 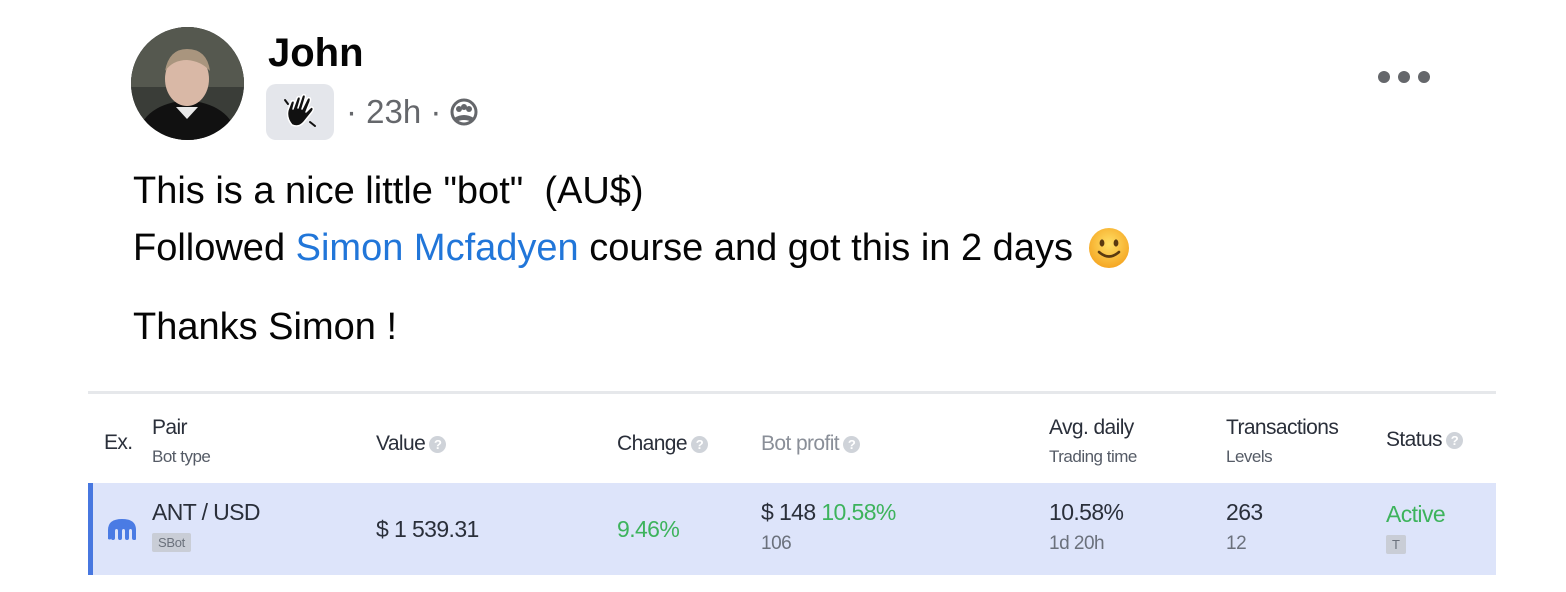 I want to click on header-status-label: Status, so click(x=1414, y=439).